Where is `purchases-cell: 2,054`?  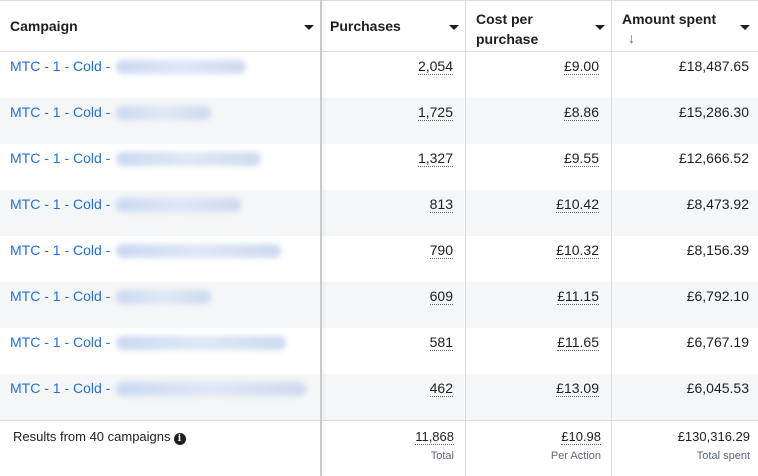
purchases-cell: 2,054 is located at coordinates (435, 75).